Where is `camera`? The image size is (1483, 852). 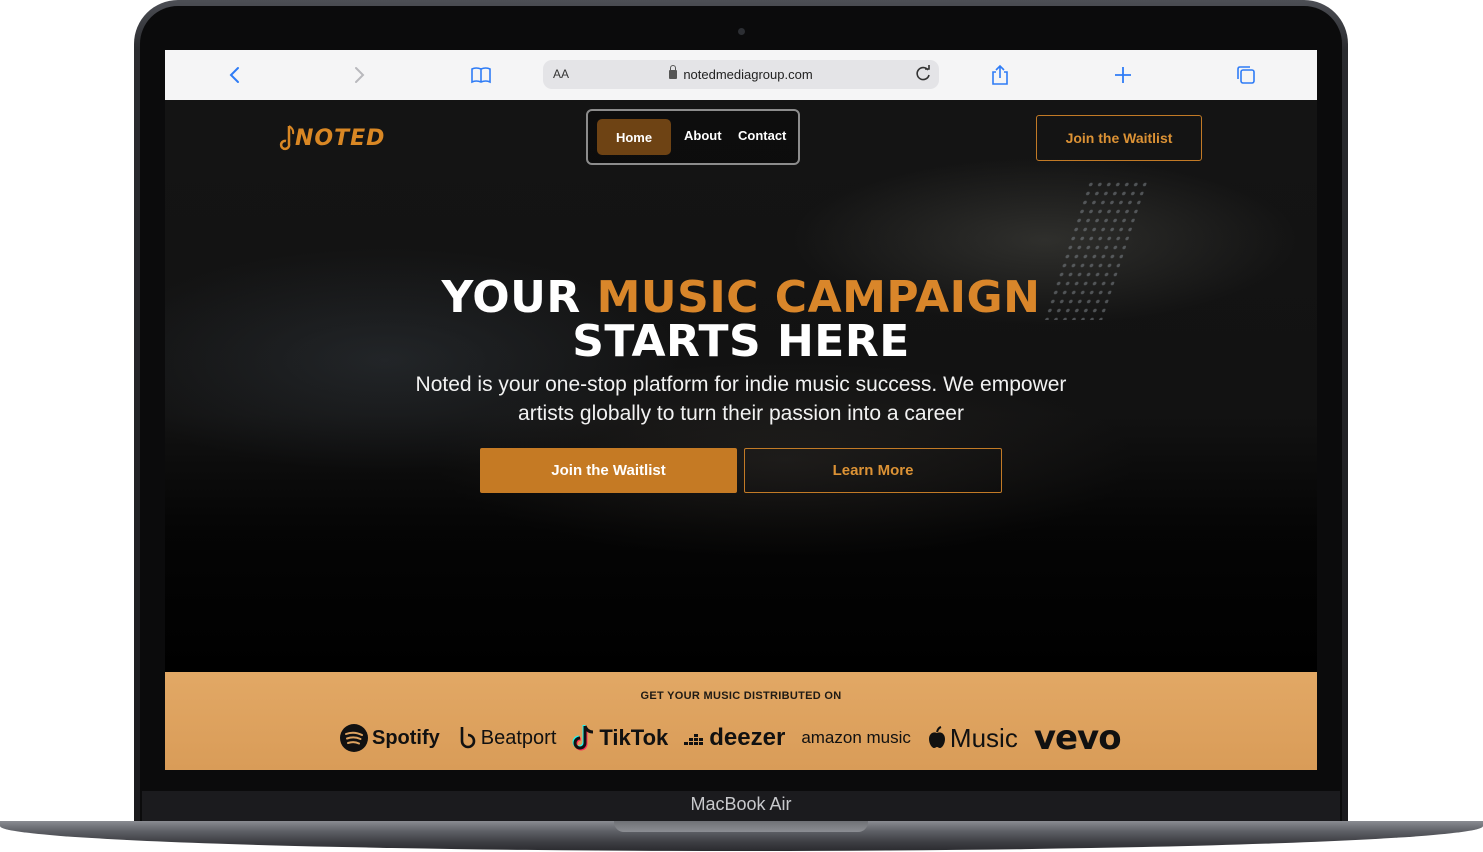
camera is located at coordinates (741, 31).